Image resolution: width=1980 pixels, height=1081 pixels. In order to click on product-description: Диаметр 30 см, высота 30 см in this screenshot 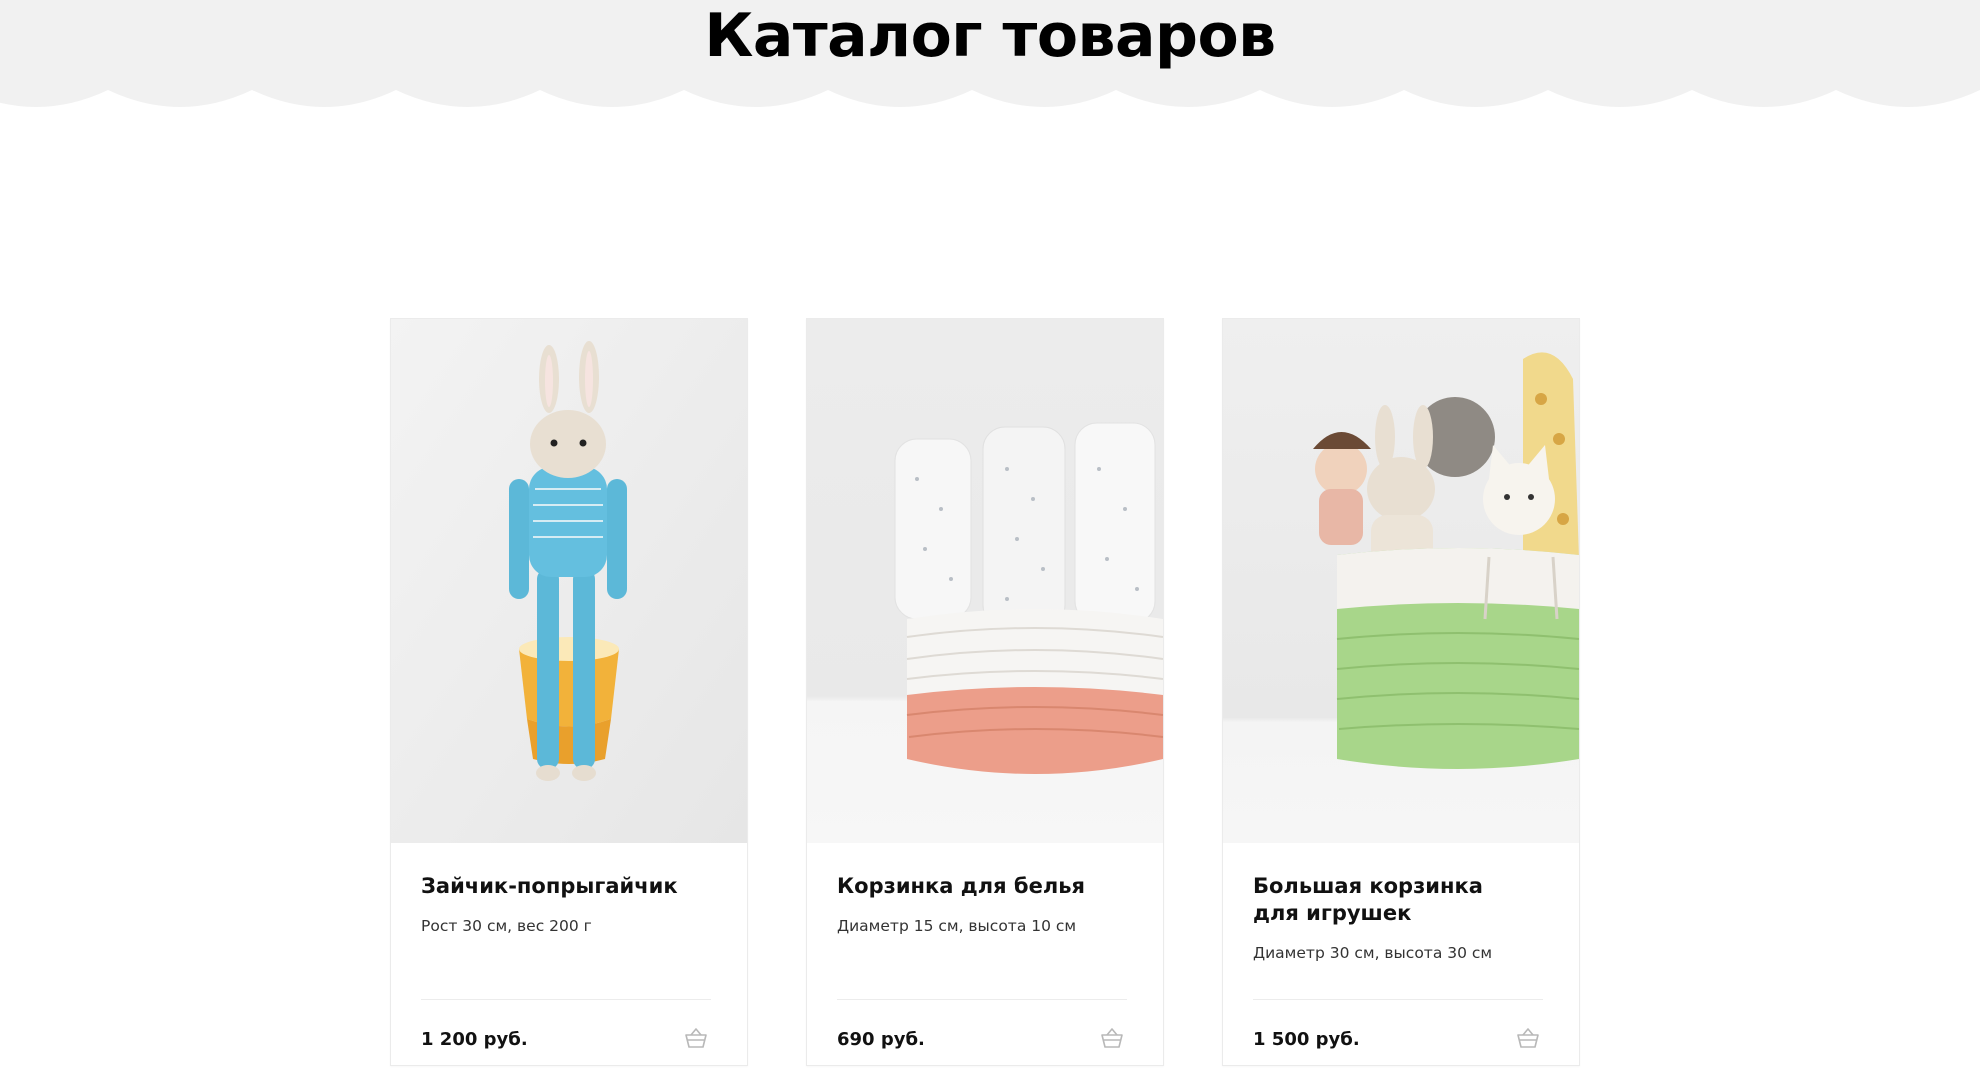, I will do `click(1373, 953)`.